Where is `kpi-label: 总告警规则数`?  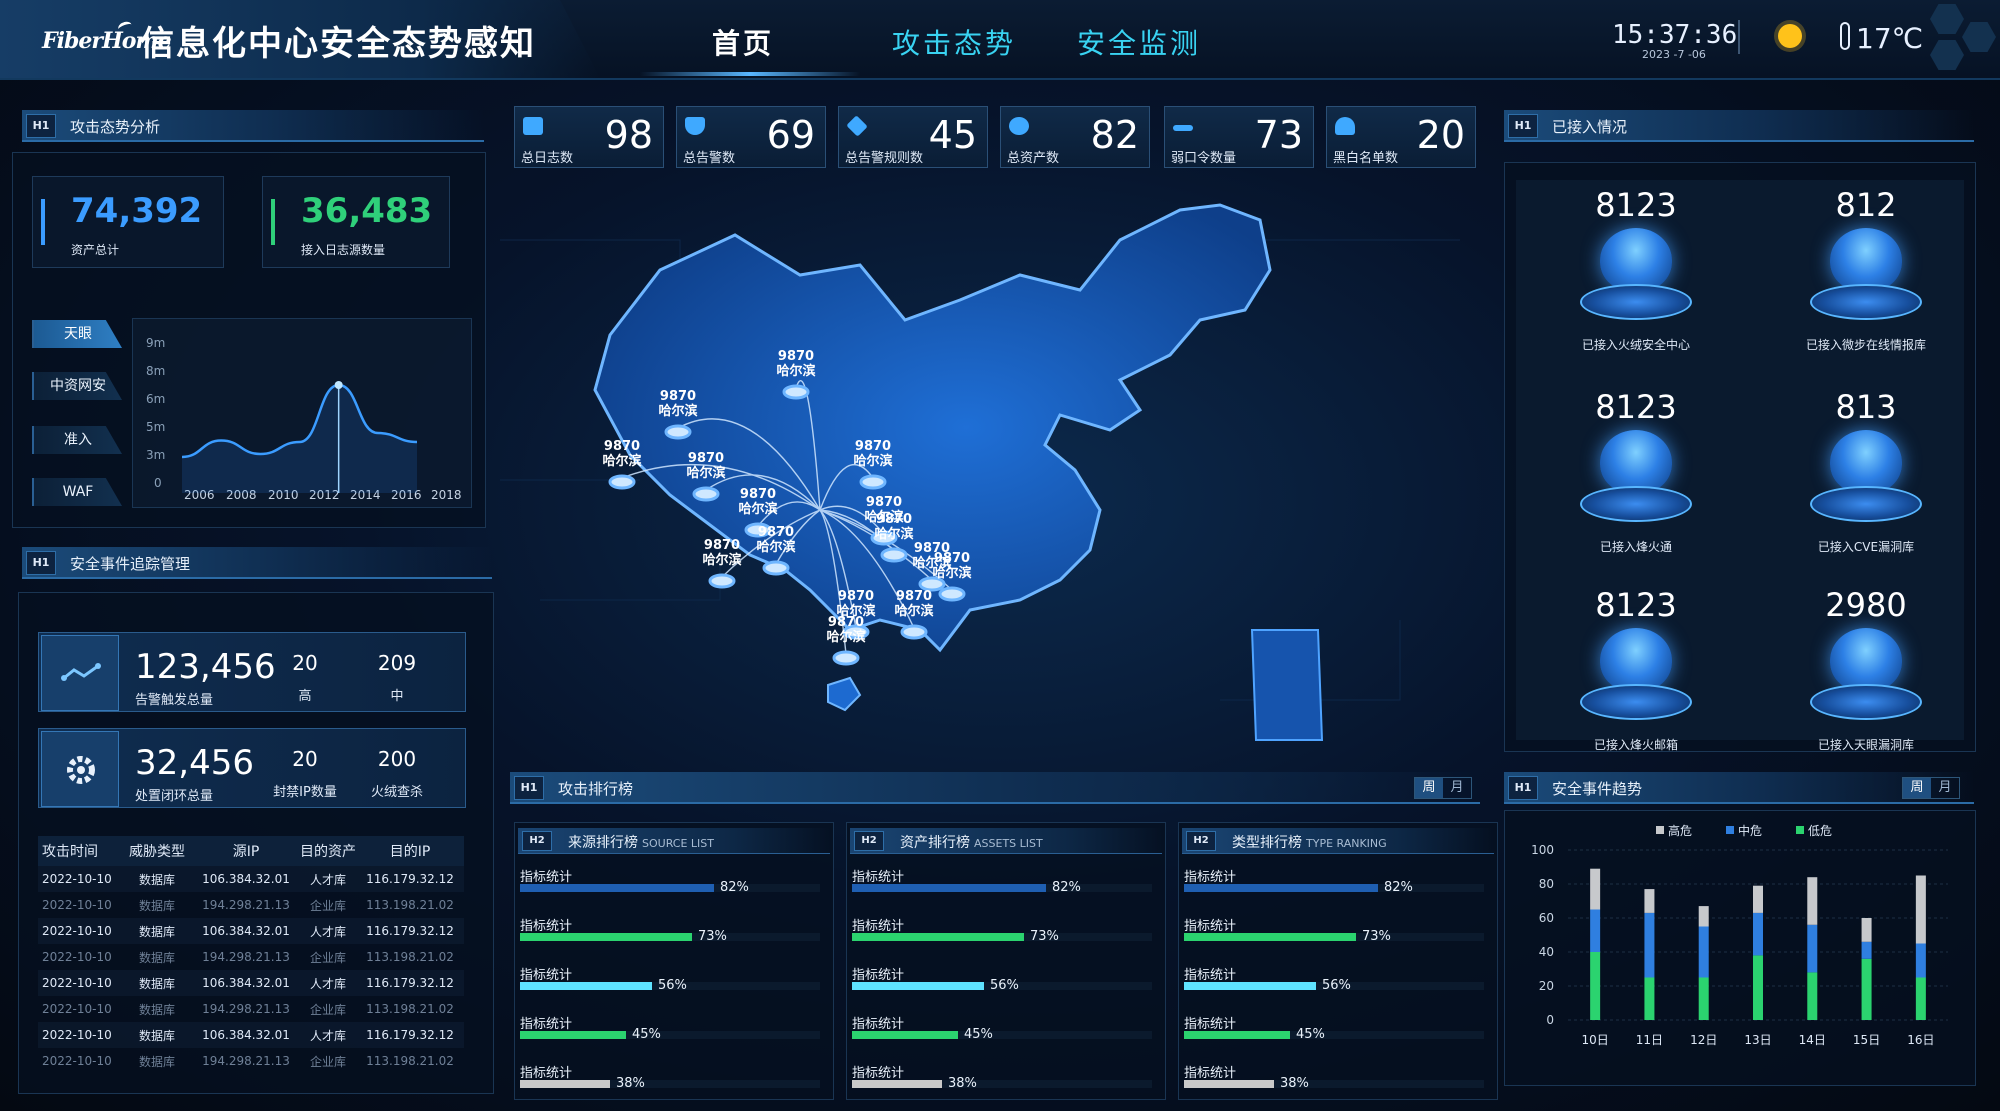 kpi-label: 总告警规则数 is located at coordinates (884, 158).